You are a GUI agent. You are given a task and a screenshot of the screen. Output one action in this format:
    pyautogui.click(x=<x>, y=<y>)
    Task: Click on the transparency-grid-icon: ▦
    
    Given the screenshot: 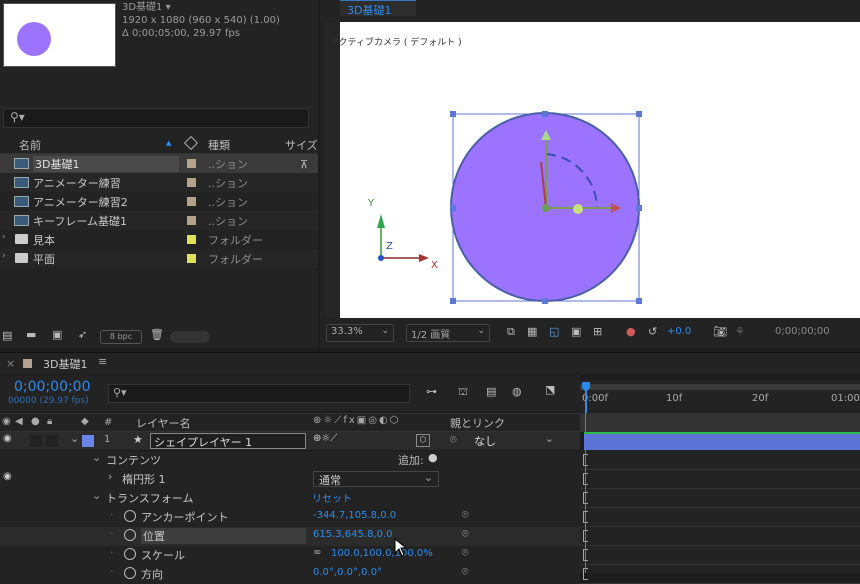 What is the action you would take?
    pyautogui.click(x=532, y=331)
    